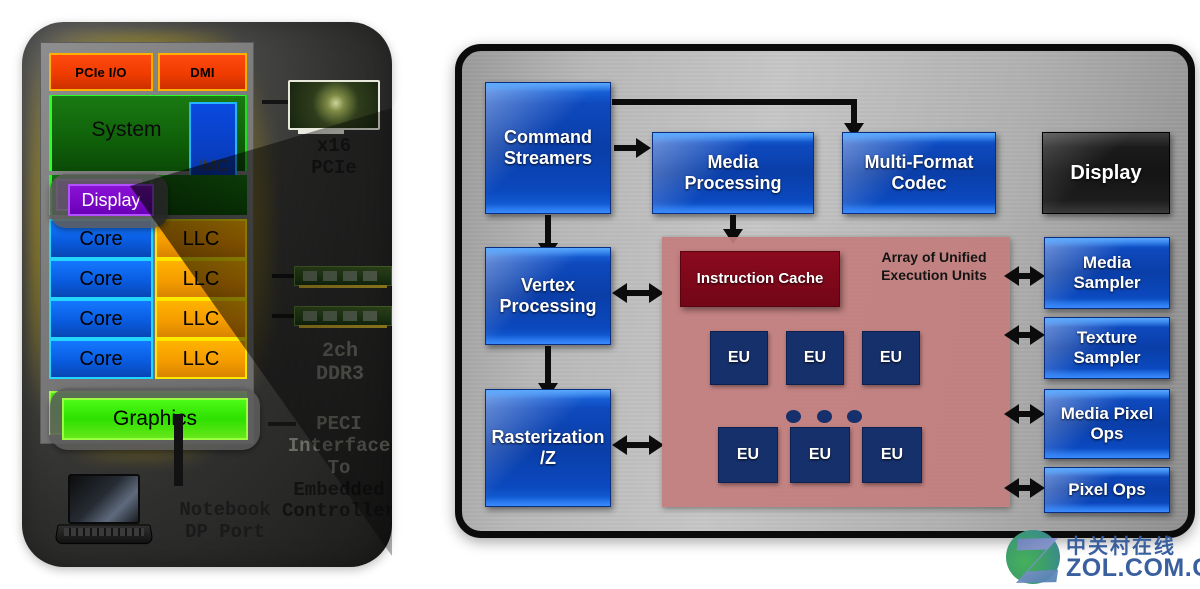 The width and height of the screenshot is (1200, 589). Describe the element at coordinates (202, 72) in the screenshot. I see `die-block-dmi: DMI` at that location.